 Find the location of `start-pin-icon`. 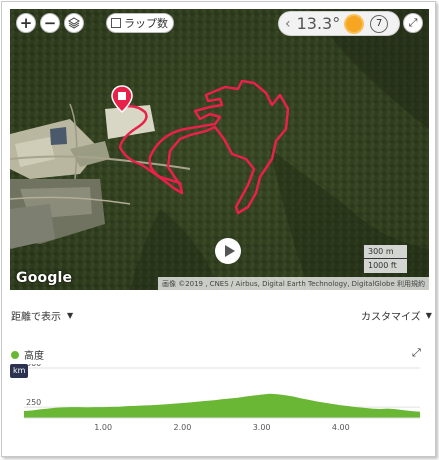

start-pin-icon is located at coordinates (122, 99).